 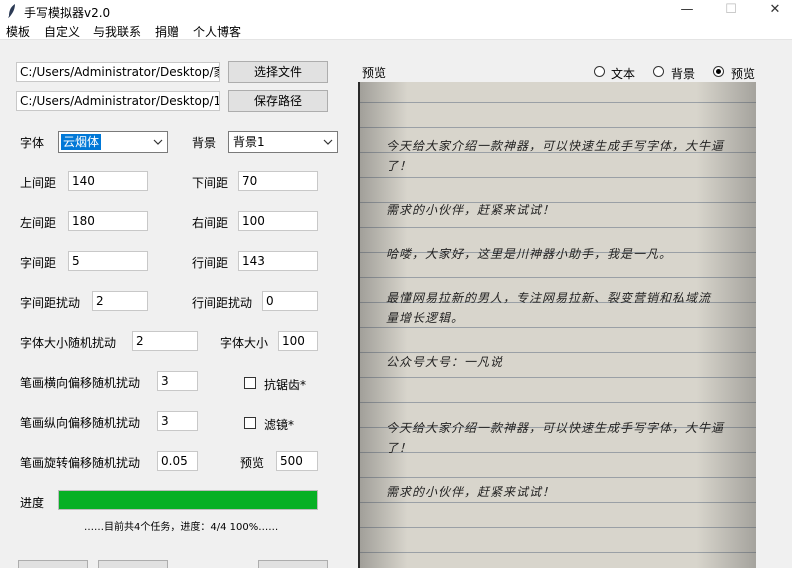 What do you see at coordinates (285, 385) in the screenshot?
I see `antialias-label: 抗锯齿*` at bounding box center [285, 385].